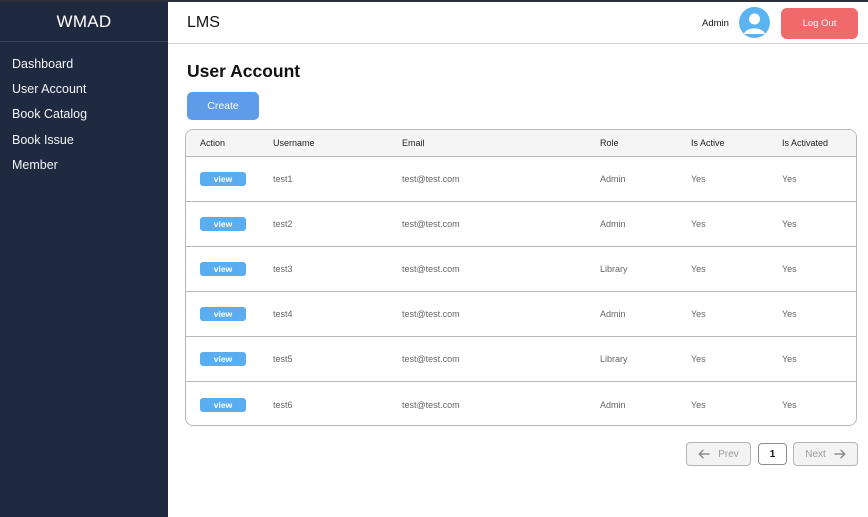 This screenshot has height=517, width=868. Describe the element at coordinates (283, 179) in the screenshot. I see `username-cell: test1` at that location.